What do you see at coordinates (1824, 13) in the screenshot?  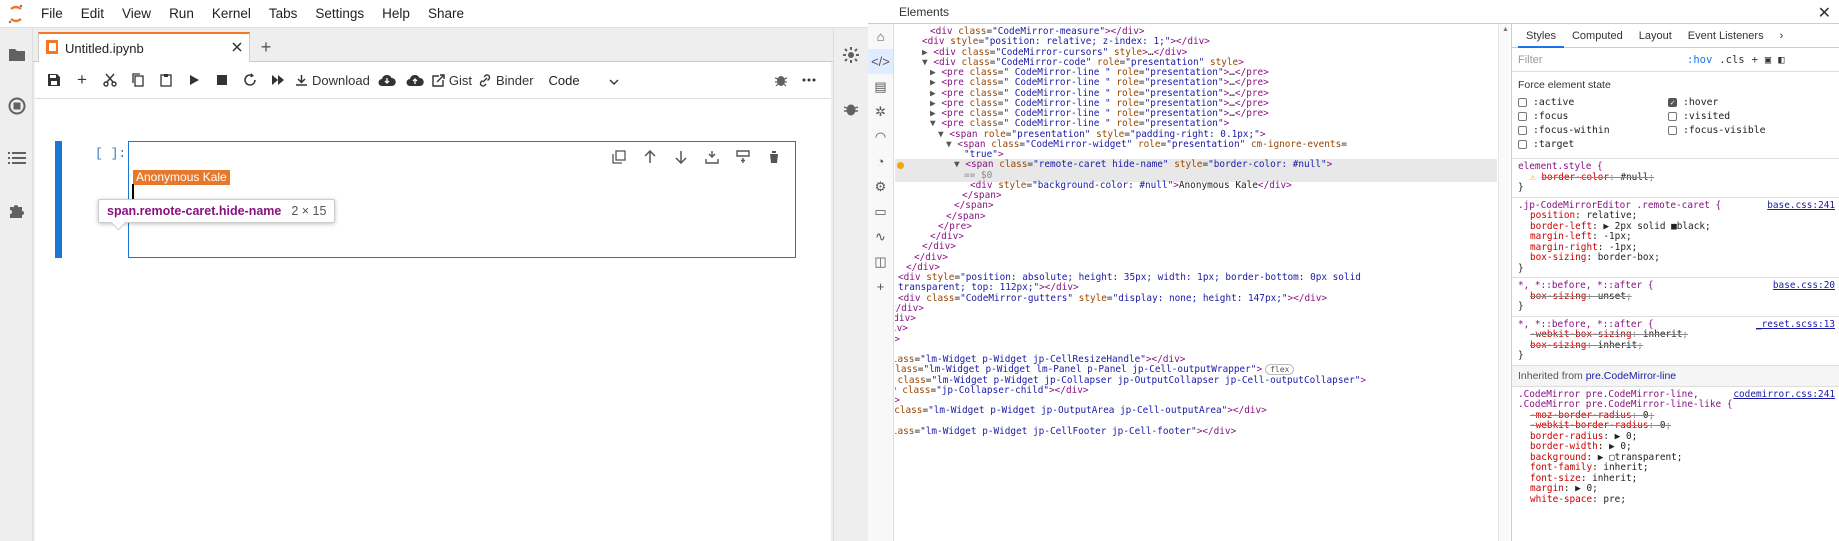 I see `close-icon: ✕` at bounding box center [1824, 13].